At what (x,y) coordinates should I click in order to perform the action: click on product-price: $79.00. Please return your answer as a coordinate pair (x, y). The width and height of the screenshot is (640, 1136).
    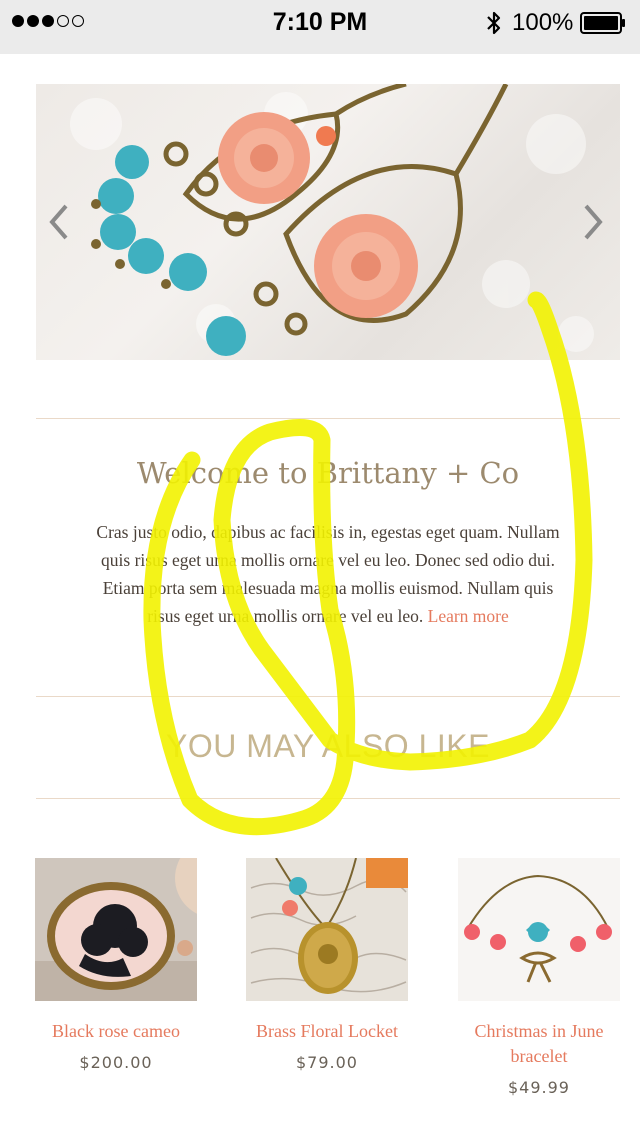
    Looking at the image, I should click on (327, 1062).